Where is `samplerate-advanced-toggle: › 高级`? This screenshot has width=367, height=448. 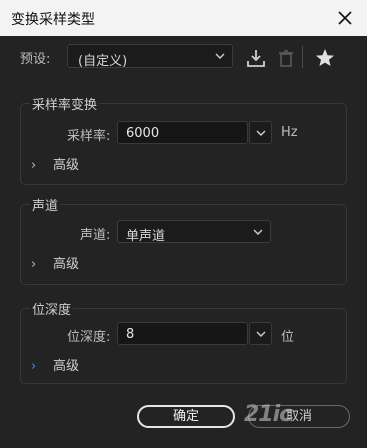 samplerate-advanced-toggle: › 高级 is located at coordinates (55, 163).